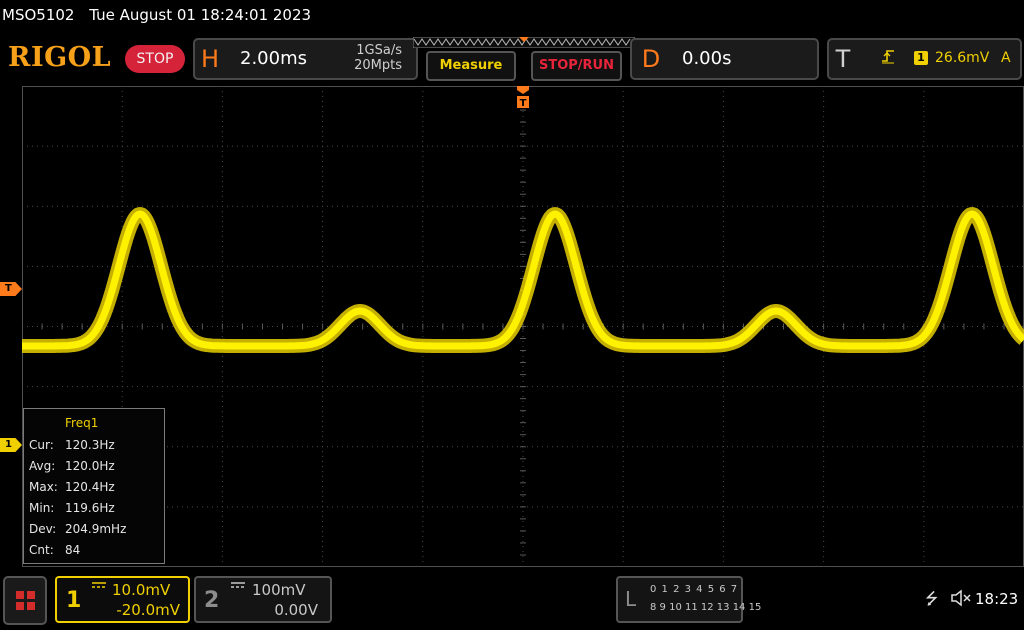 This screenshot has height=630, width=1024. I want to click on measurement-label: Dev:, so click(43, 529).